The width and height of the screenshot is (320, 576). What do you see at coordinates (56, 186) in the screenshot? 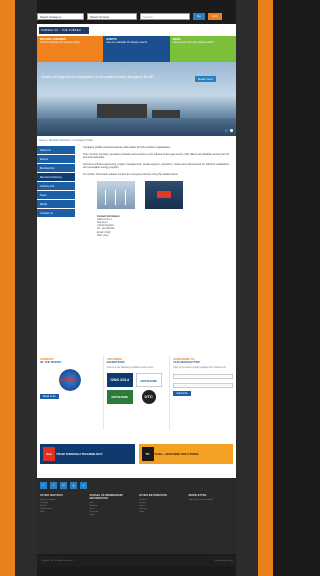
I see `sidenav-item-industry: Industry Info` at bounding box center [56, 186].